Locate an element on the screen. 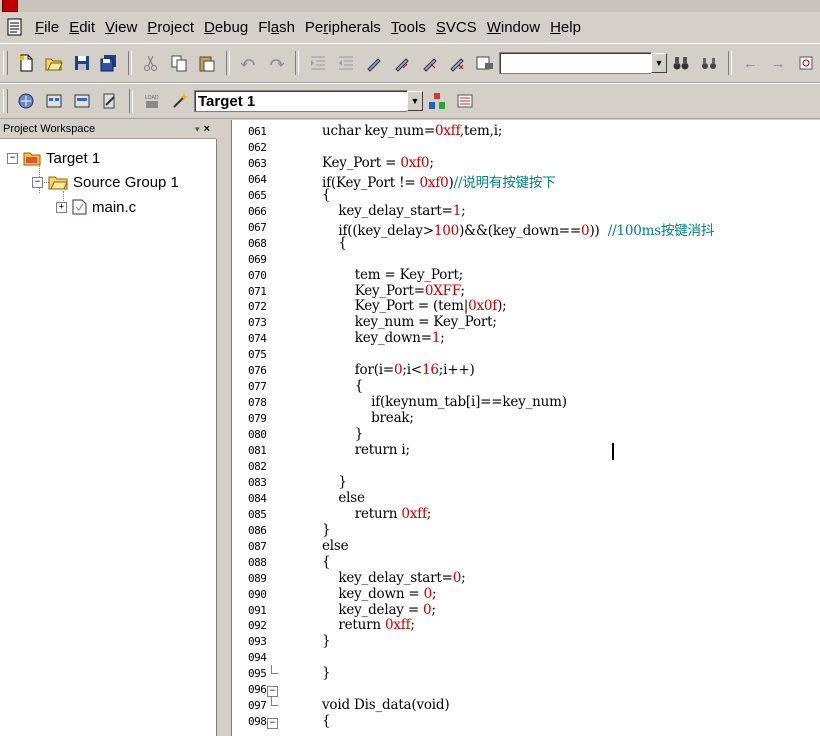 The image size is (820, 736). code-line: key_num = Key_Port; is located at coordinates (409, 322).